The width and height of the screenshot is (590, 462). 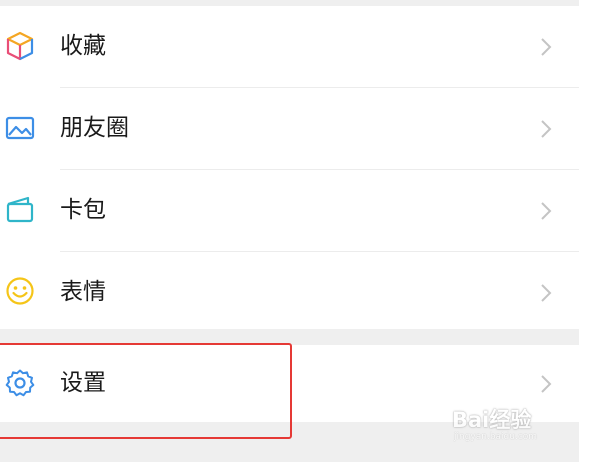 What do you see at coordinates (20, 128) in the screenshot?
I see `moments-picture-icon` at bounding box center [20, 128].